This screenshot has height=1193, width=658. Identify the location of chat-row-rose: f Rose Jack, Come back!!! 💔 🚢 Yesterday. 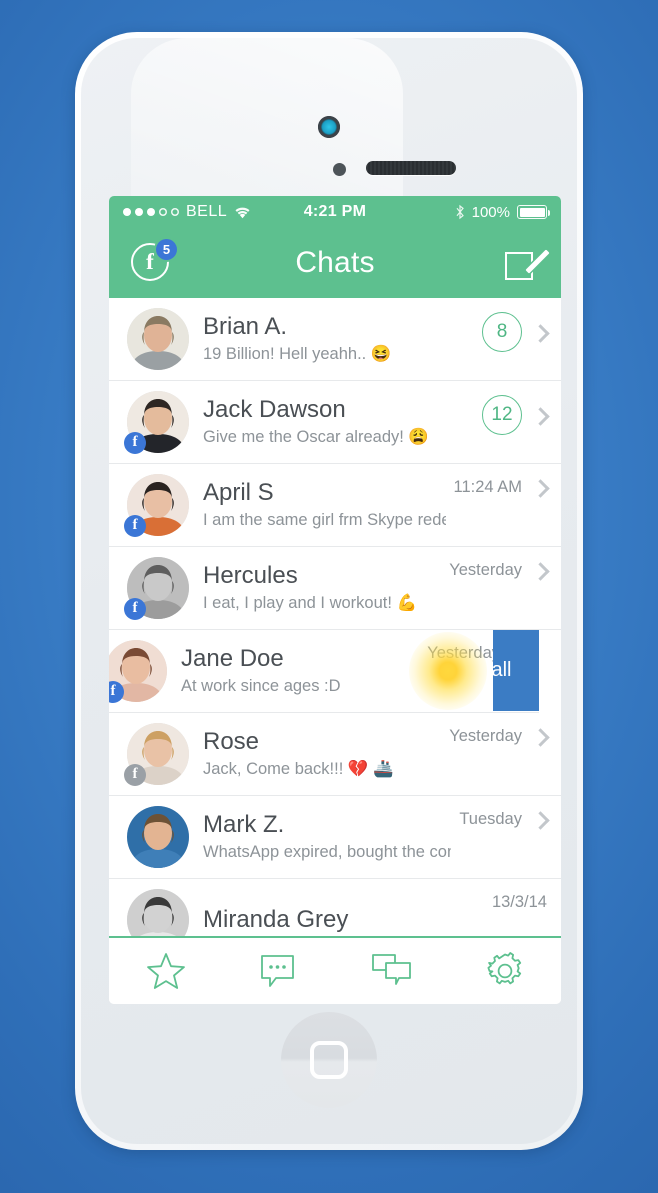
(335, 754).